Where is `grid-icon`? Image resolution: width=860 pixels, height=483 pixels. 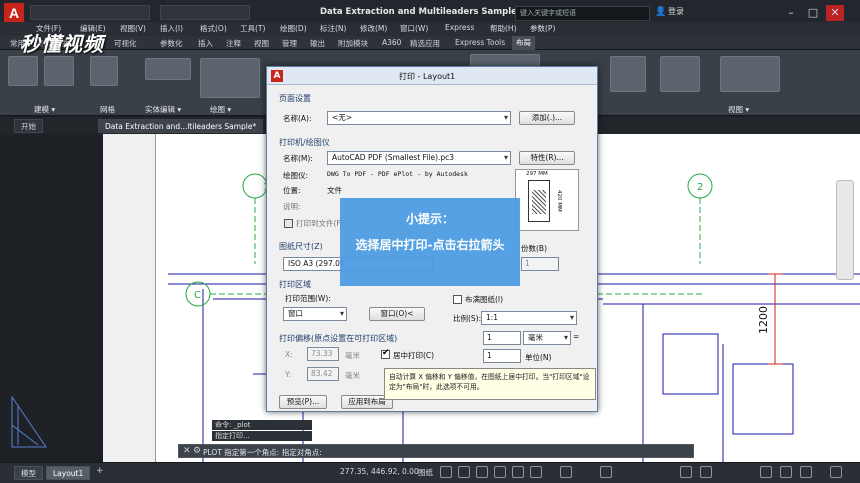 grid-icon is located at coordinates (446, 472).